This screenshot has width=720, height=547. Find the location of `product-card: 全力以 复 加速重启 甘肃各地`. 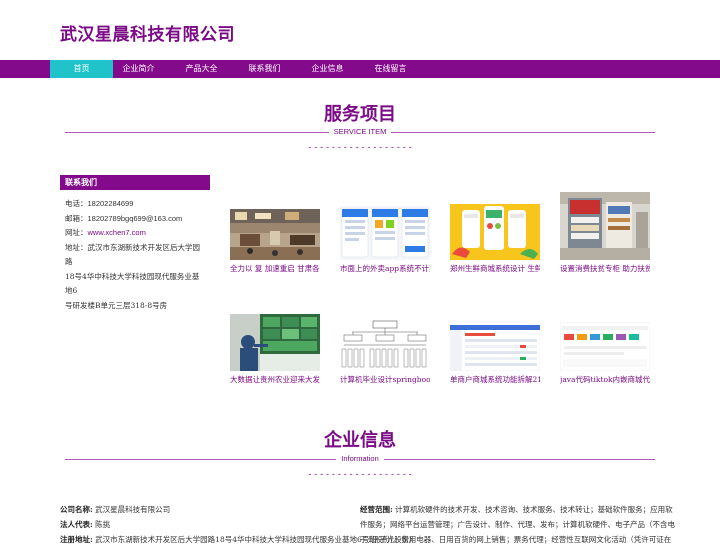

product-card: 全力以 复 加速重启 甘肃各地 is located at coordinates (275, 241).